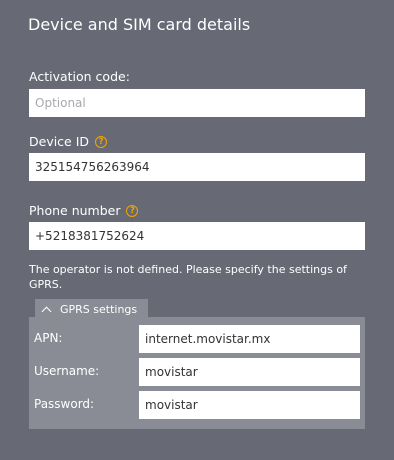  I want to click on activation-code-label: Activation code:, so click(79, 76).